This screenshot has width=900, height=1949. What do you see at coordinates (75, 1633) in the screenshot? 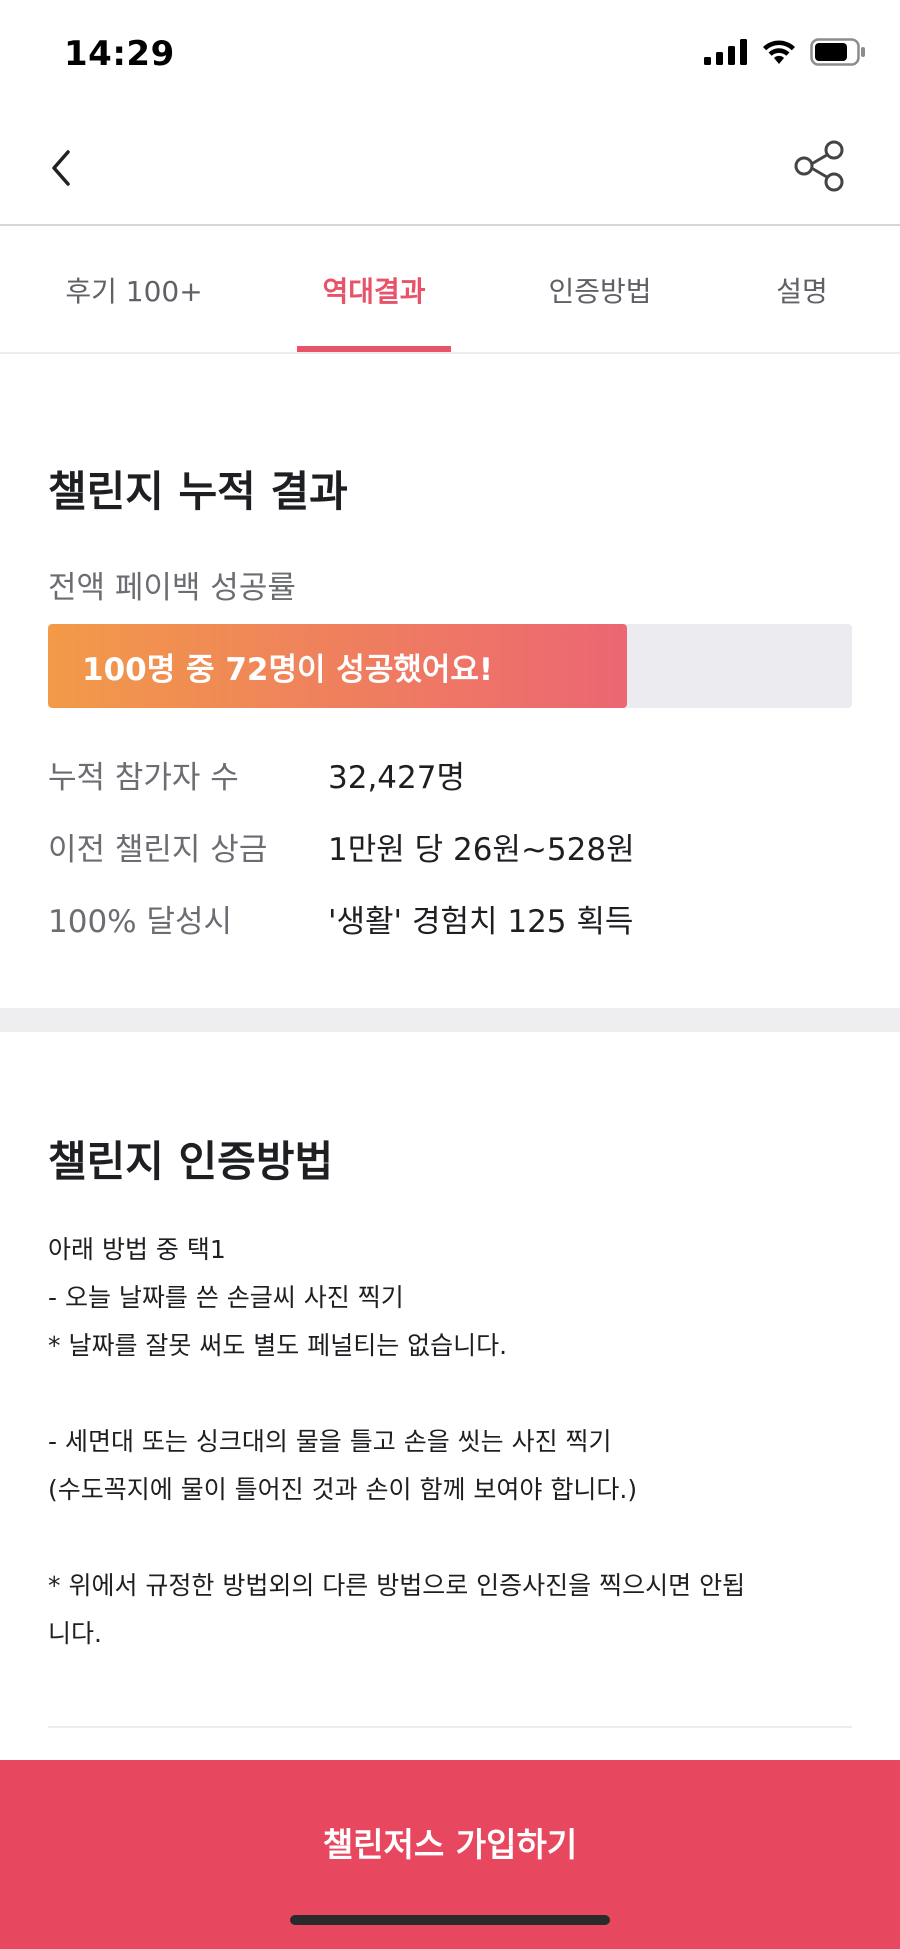
I see `method-line: 니다.` at bounding box center [75, 1633].